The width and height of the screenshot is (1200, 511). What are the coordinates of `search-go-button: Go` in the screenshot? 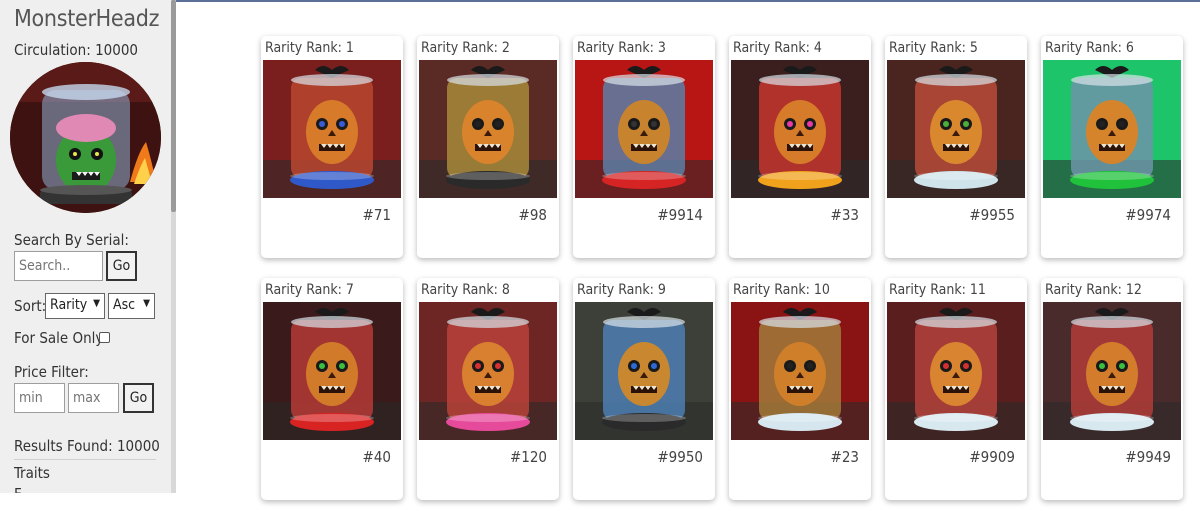 It's located at (121, 266).